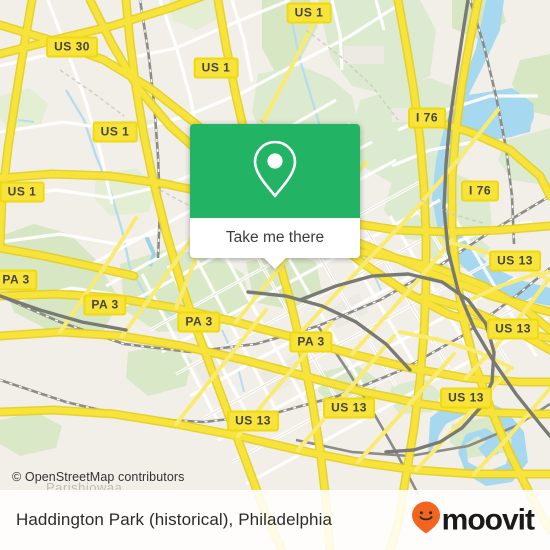  Describe the element at coordinates (98, 477) in the screenshot. I see `osm-attribution: © OpenStreetMap contributors` at that location.